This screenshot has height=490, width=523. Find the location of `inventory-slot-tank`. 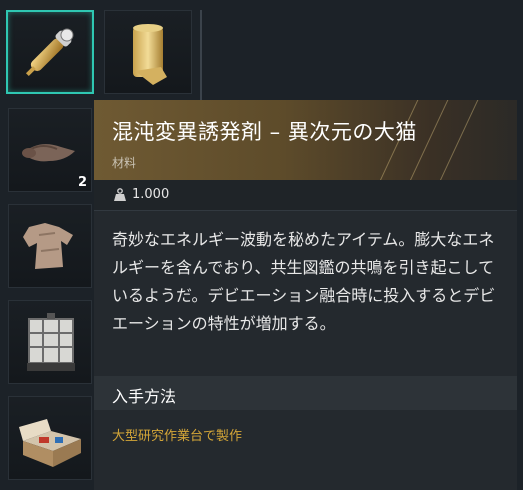

inventory-slot-tank is located at coordinates (50, 342).